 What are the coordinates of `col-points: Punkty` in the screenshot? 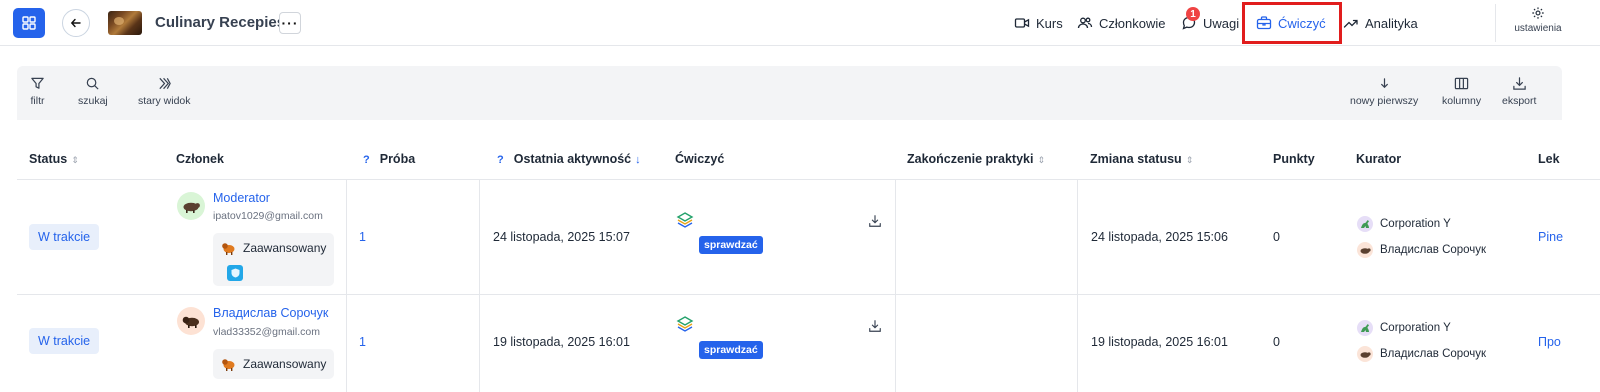 It's located at (1294, 159).